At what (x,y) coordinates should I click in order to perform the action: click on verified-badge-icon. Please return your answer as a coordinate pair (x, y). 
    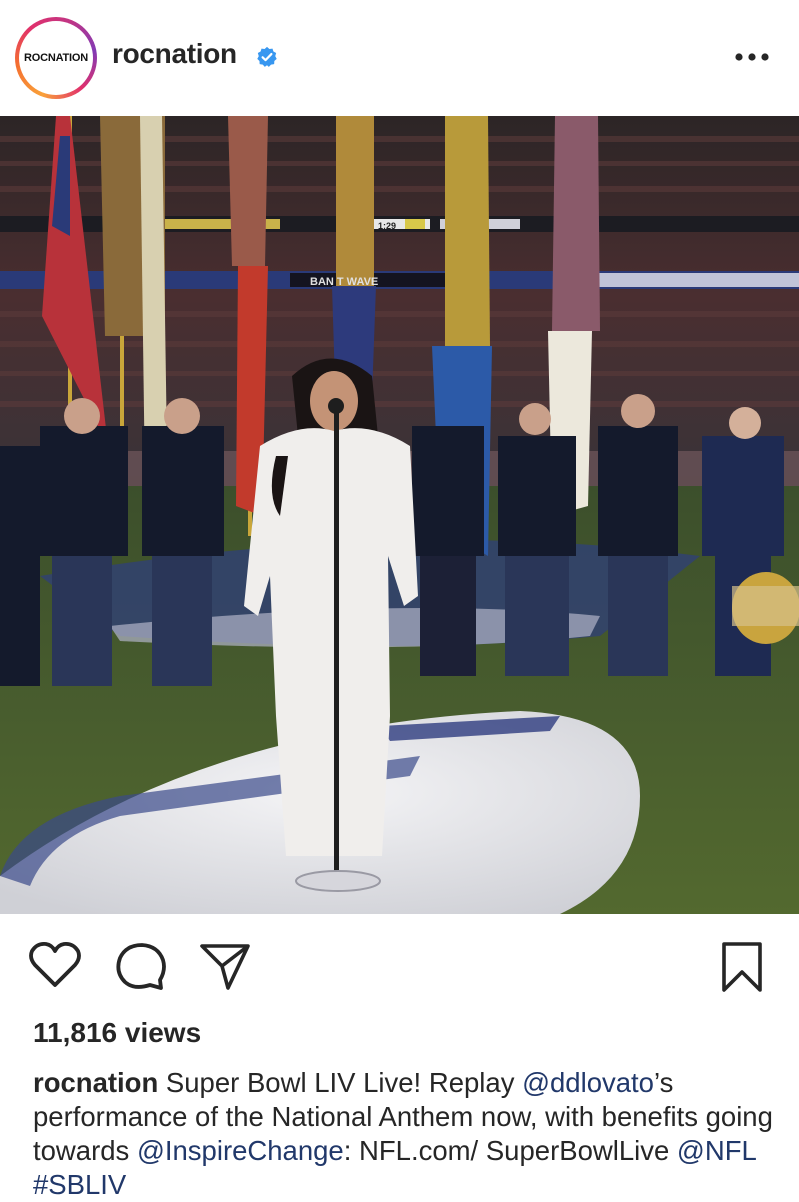
    Looking at the image, I should click on (267, 56).